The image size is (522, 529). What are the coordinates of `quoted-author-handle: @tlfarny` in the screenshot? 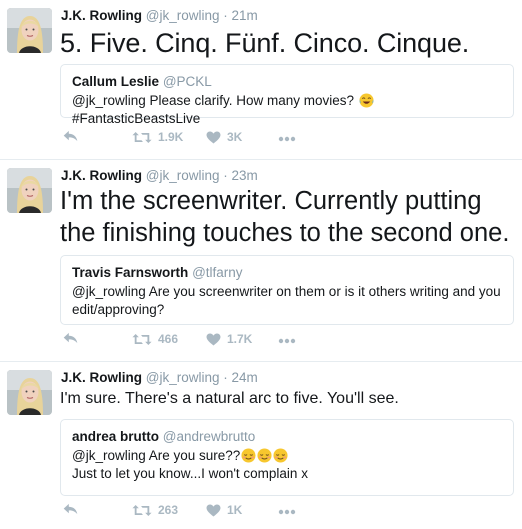 It's located at (217, 272).